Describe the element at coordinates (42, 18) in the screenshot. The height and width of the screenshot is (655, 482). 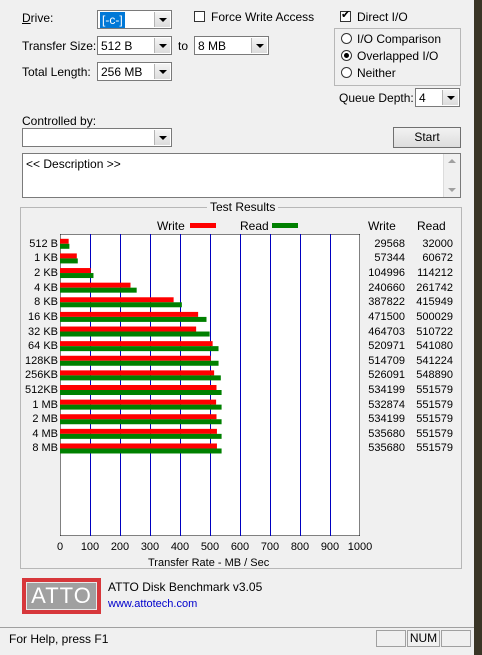
I see `drive-label-text: rive:` at that location.